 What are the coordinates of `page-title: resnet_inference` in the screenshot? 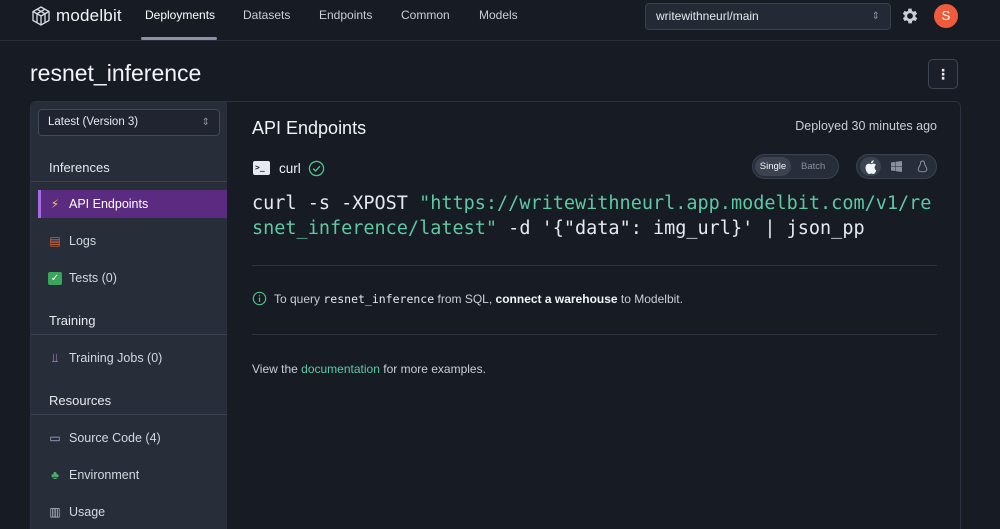 It's located at (116, 73).